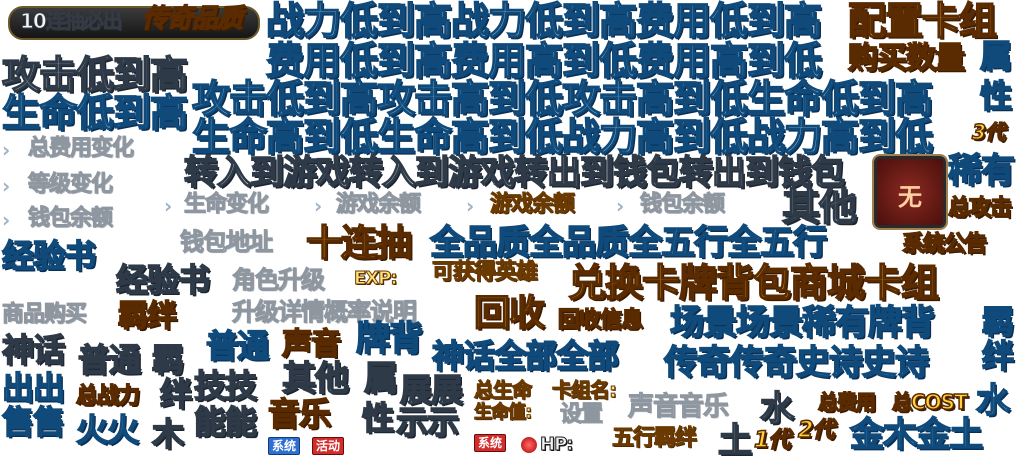 The width and height of the screenshot is (1024, 463). What do you see at coordinates (998, 356) in the screenshot?
I see `jie-right: 绊` at bounding box center [998, 356].